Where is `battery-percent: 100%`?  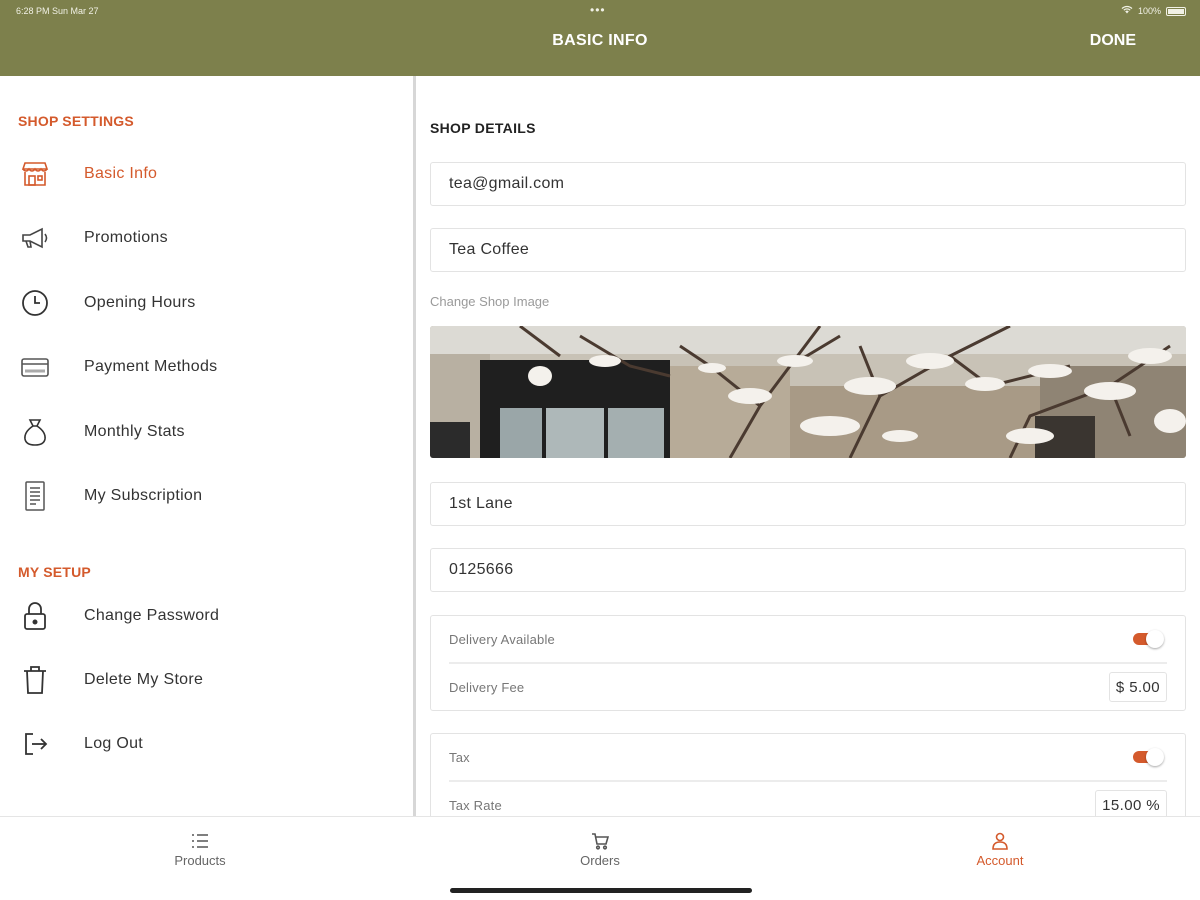 battery-percent: 100% is located at coordinates (1149, 11).